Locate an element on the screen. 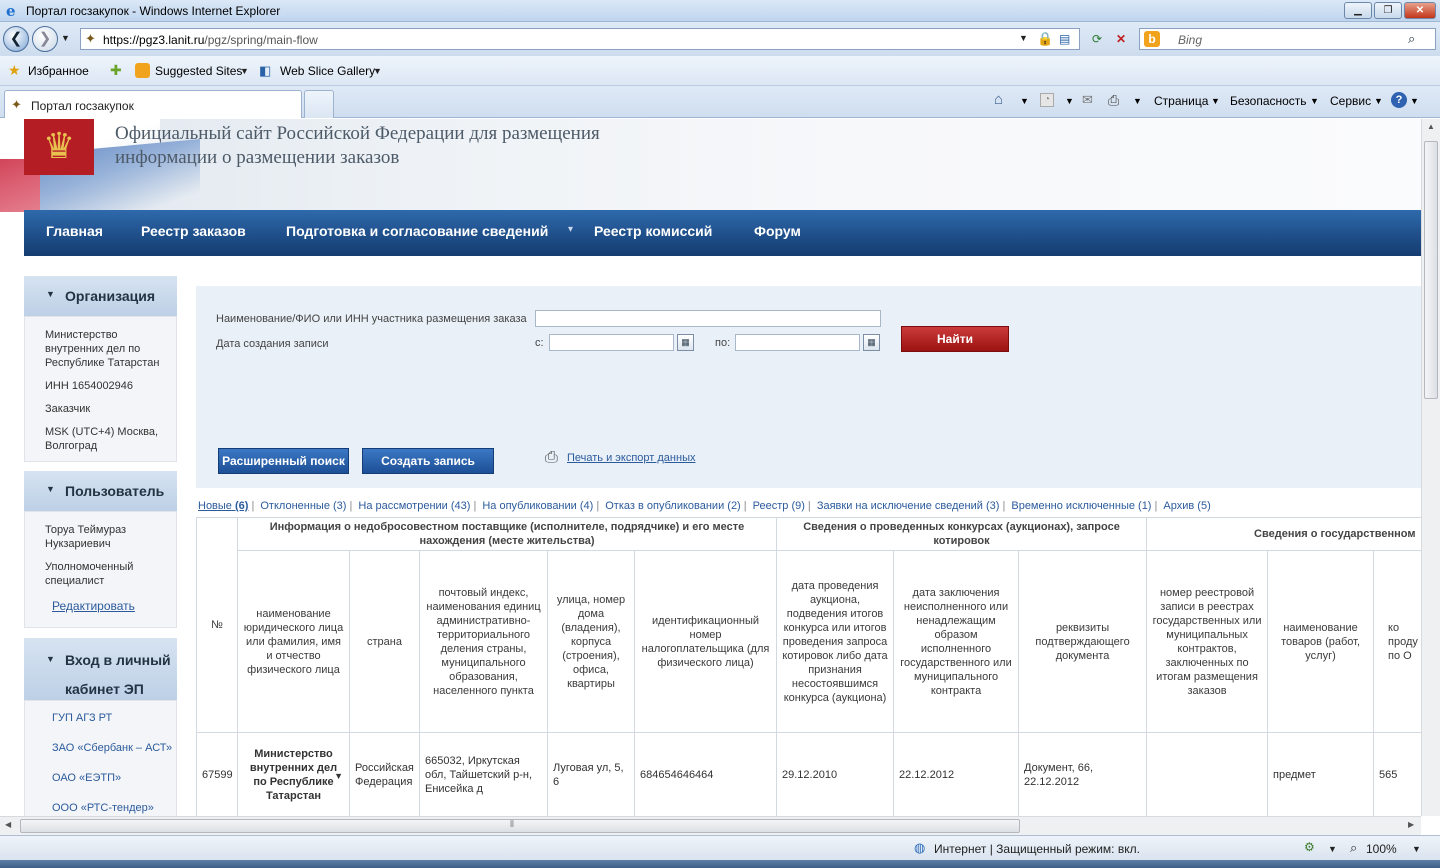  tab-registry: Реестр (9) is located at coordinates (779, 506).